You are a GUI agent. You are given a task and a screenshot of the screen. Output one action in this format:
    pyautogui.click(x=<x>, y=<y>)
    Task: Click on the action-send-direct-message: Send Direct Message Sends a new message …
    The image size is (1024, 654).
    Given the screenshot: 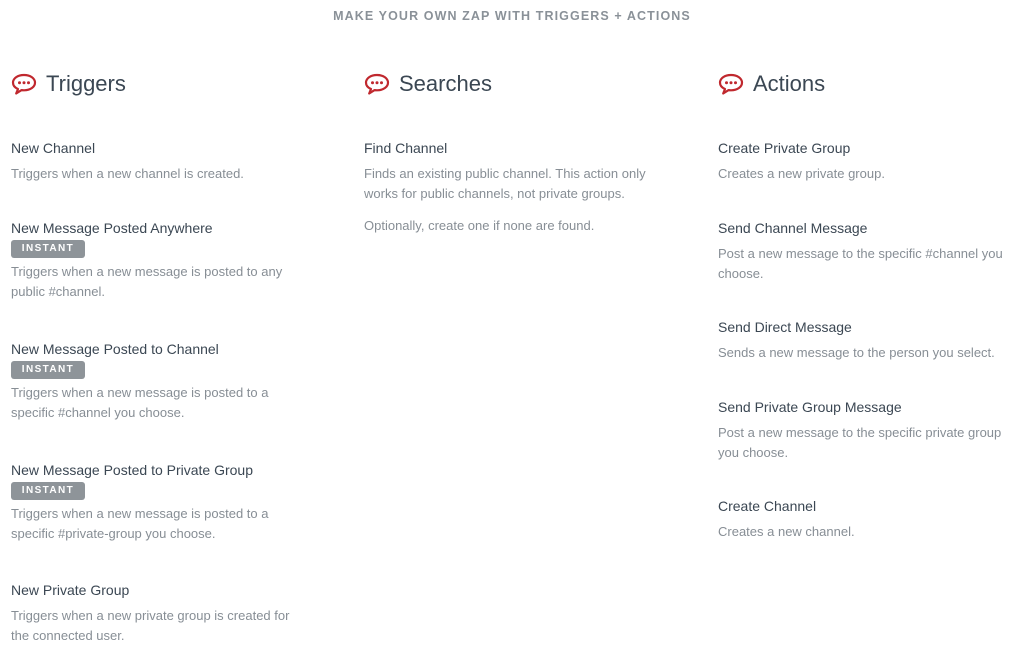 What is the action you would take?
    pyautogui.click(x=868, y=340)
    